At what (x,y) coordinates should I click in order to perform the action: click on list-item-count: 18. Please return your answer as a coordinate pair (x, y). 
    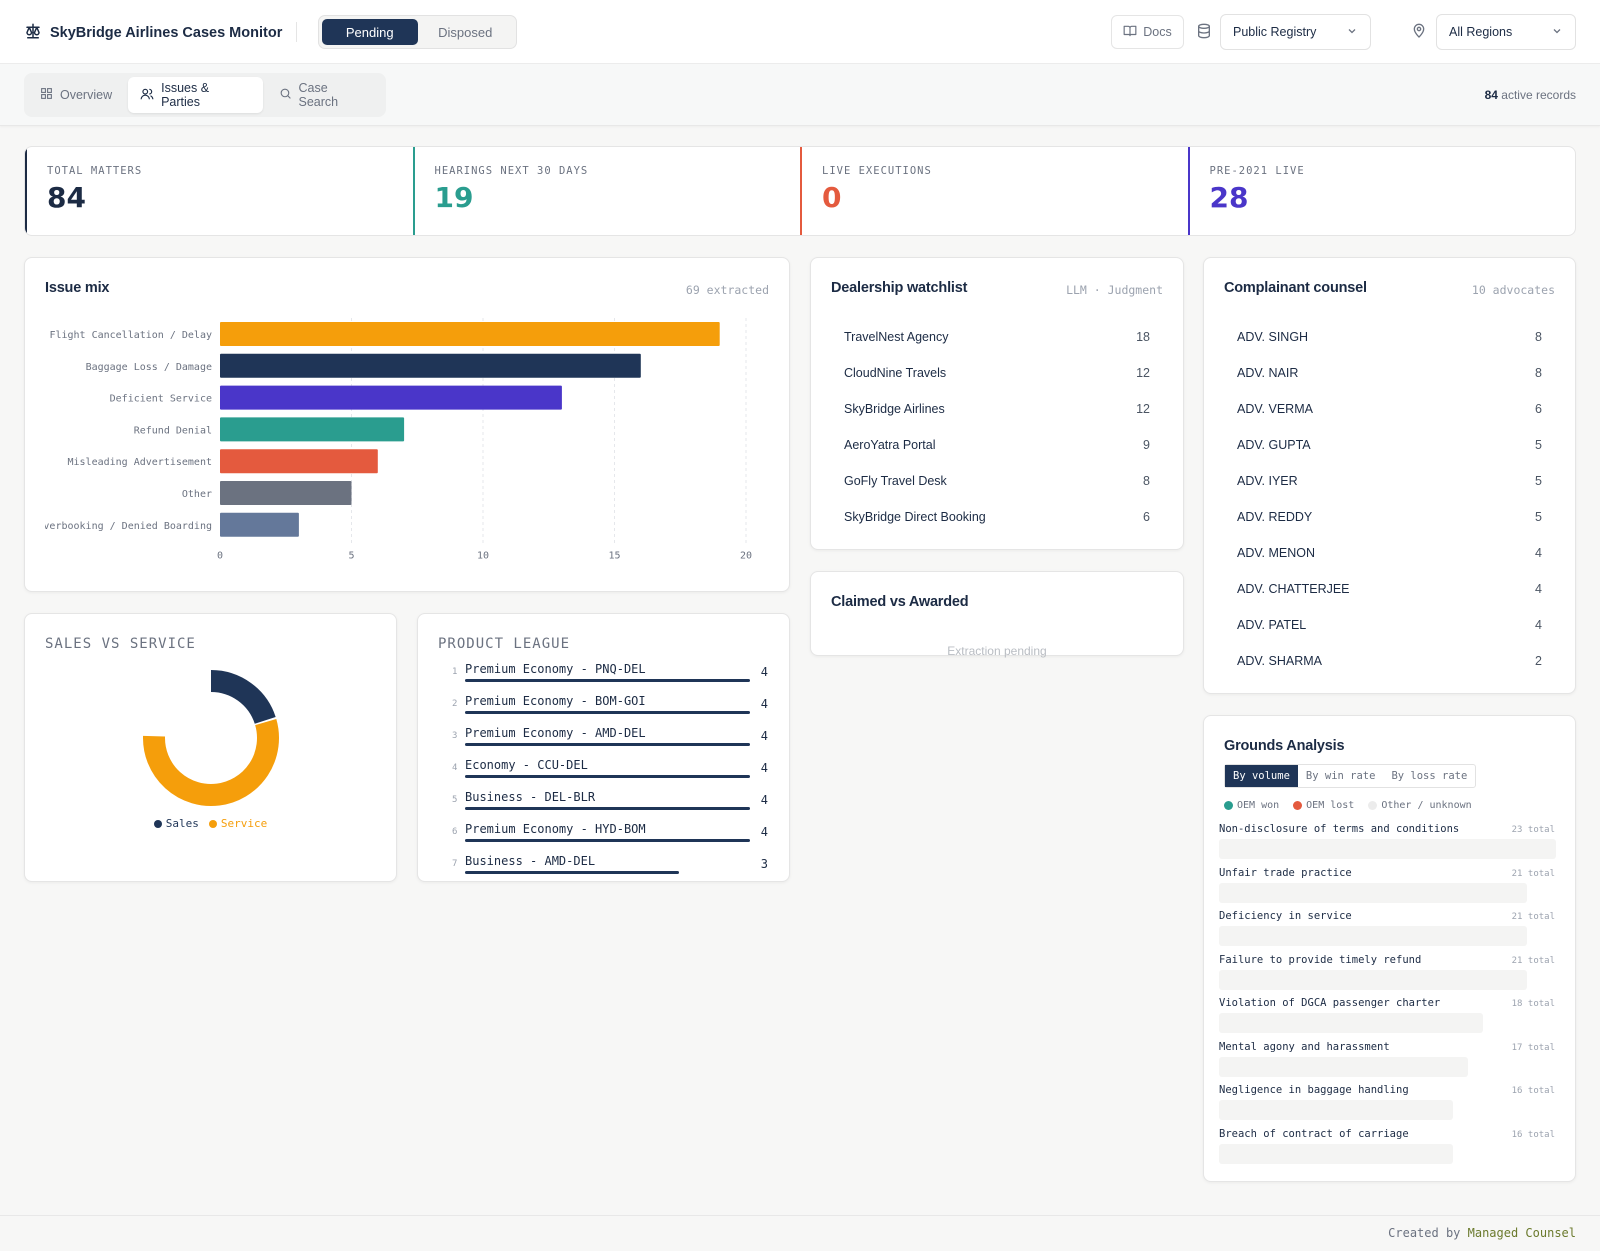
    Looking at the image, I should click on (1143, 337).